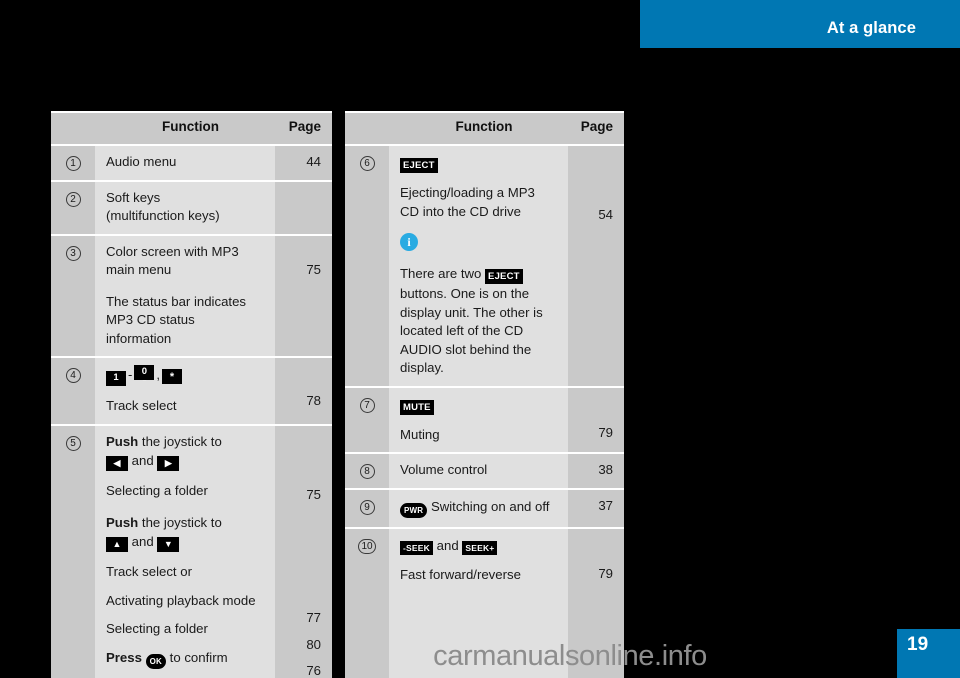 This screenshot has width=960, height=678. What do you see at coordinates (164, 441) in the screenshot?
I see `function-text: Push the joystick to` at bounding box center [164, 441].